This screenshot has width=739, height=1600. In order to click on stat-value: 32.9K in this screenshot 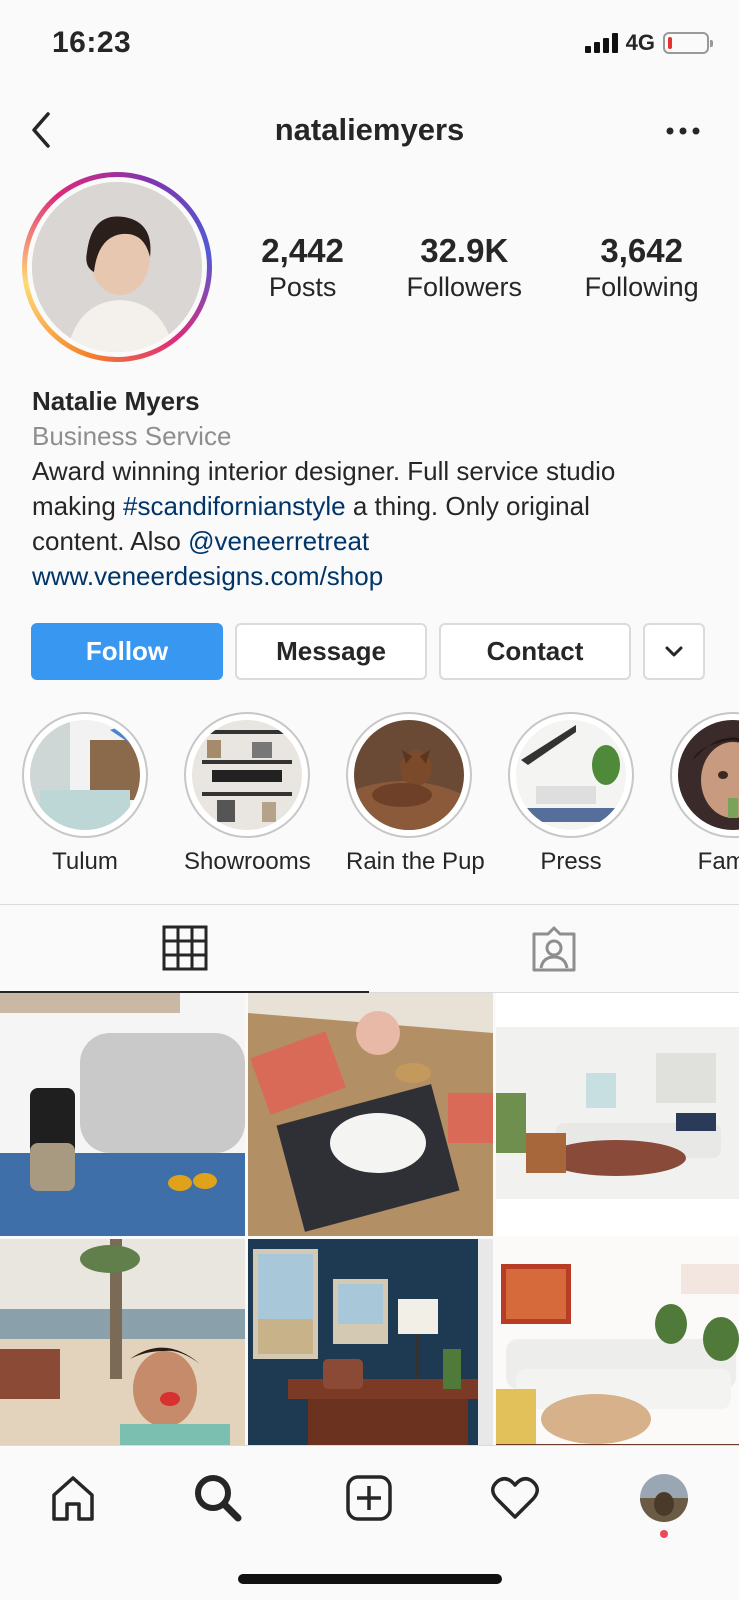, I will do `click(464, 250)`.